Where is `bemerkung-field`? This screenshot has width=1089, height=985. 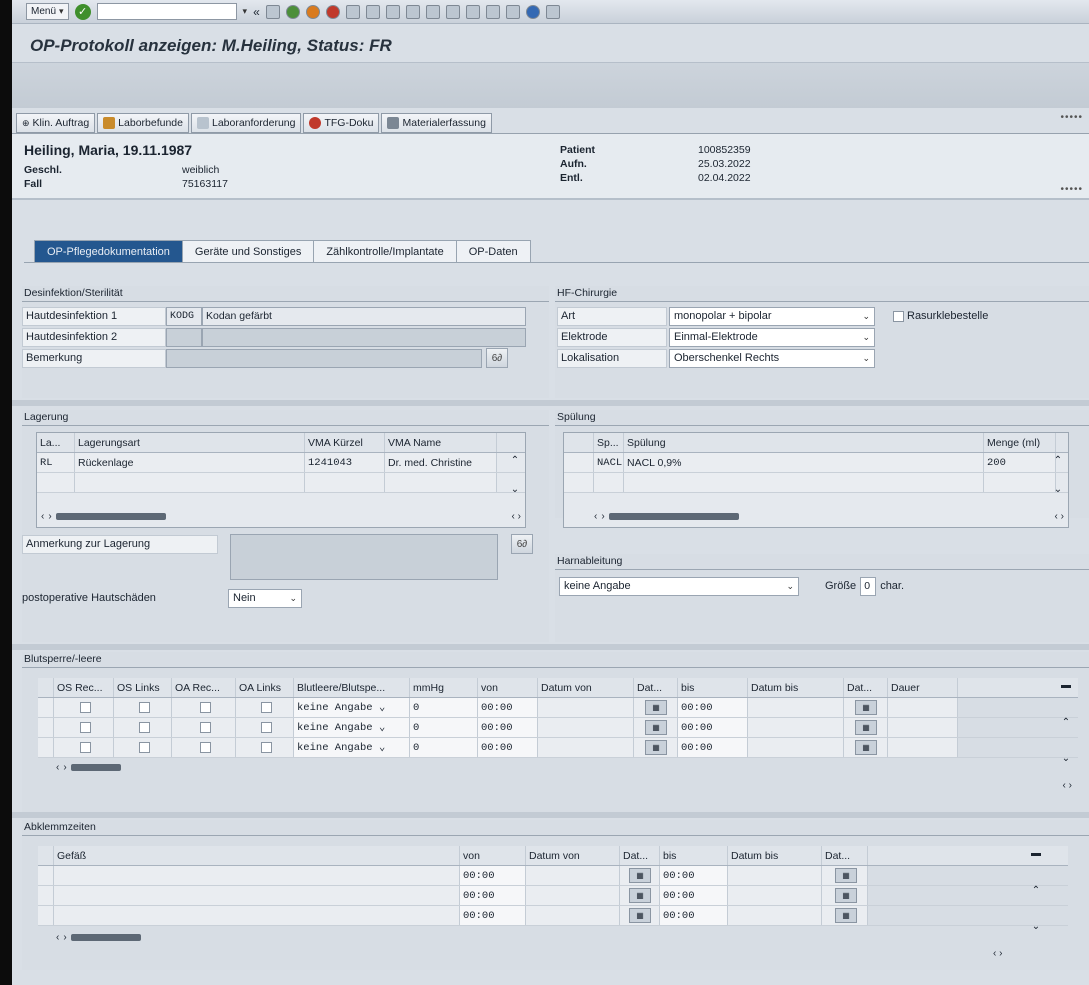
bemerkung-field is located at coordinates (324, 358).